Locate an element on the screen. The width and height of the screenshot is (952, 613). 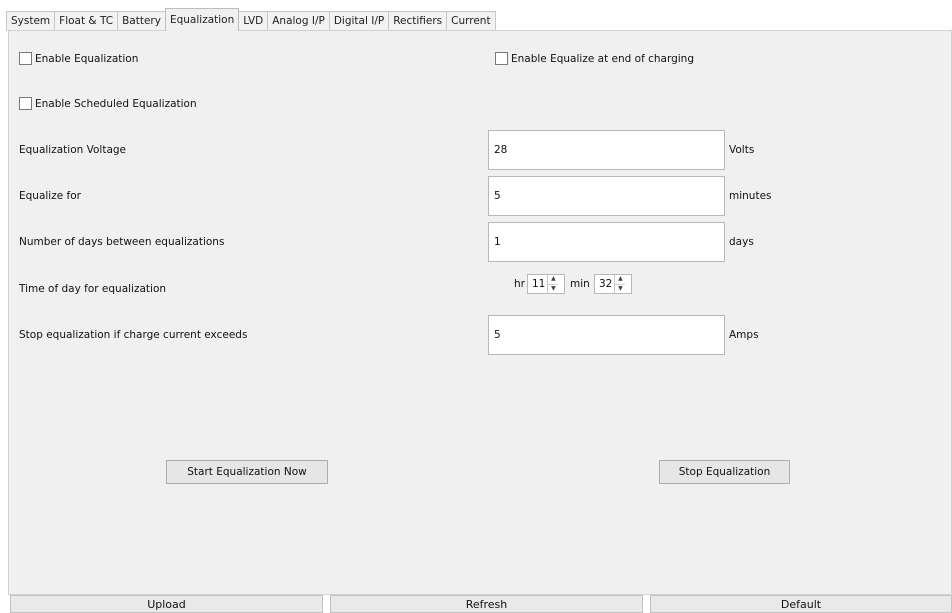
duration-label: Equalize for is located at coordinates (50, 196).